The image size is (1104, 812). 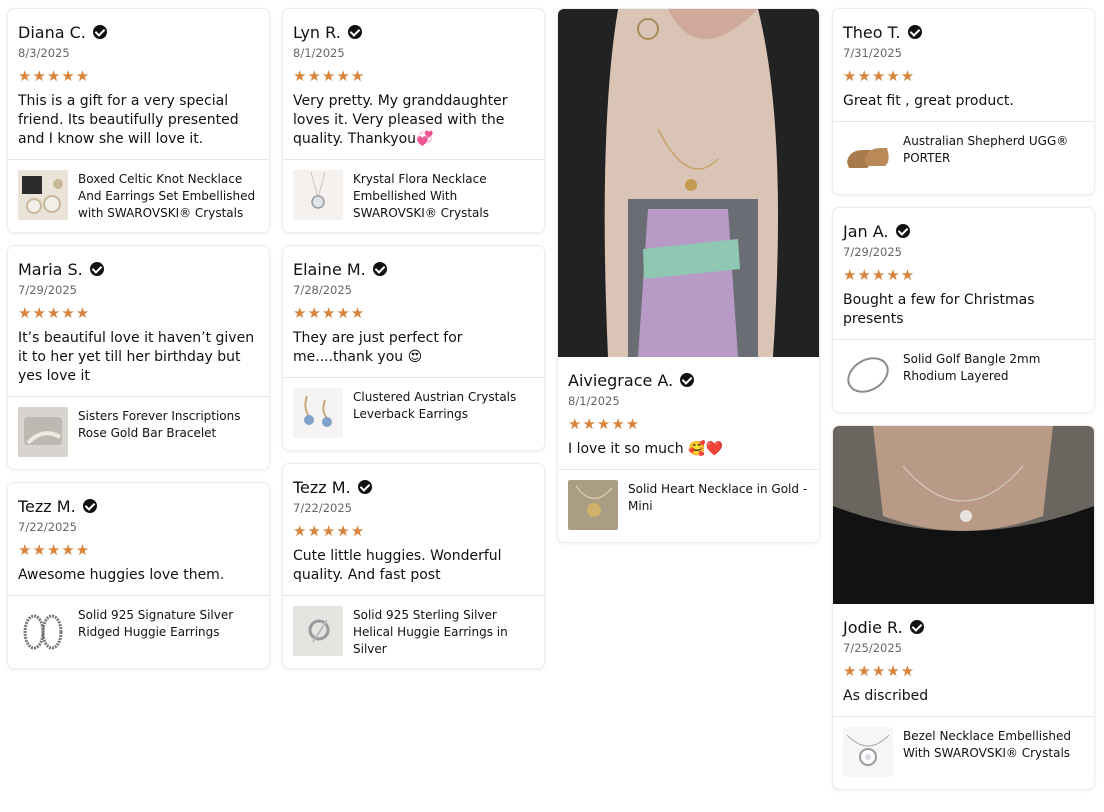 What do you see at coordinates (413, 32) in the screenshot?
I see `reviewer-name: Lyn R.` at bounding box center [413, 32].